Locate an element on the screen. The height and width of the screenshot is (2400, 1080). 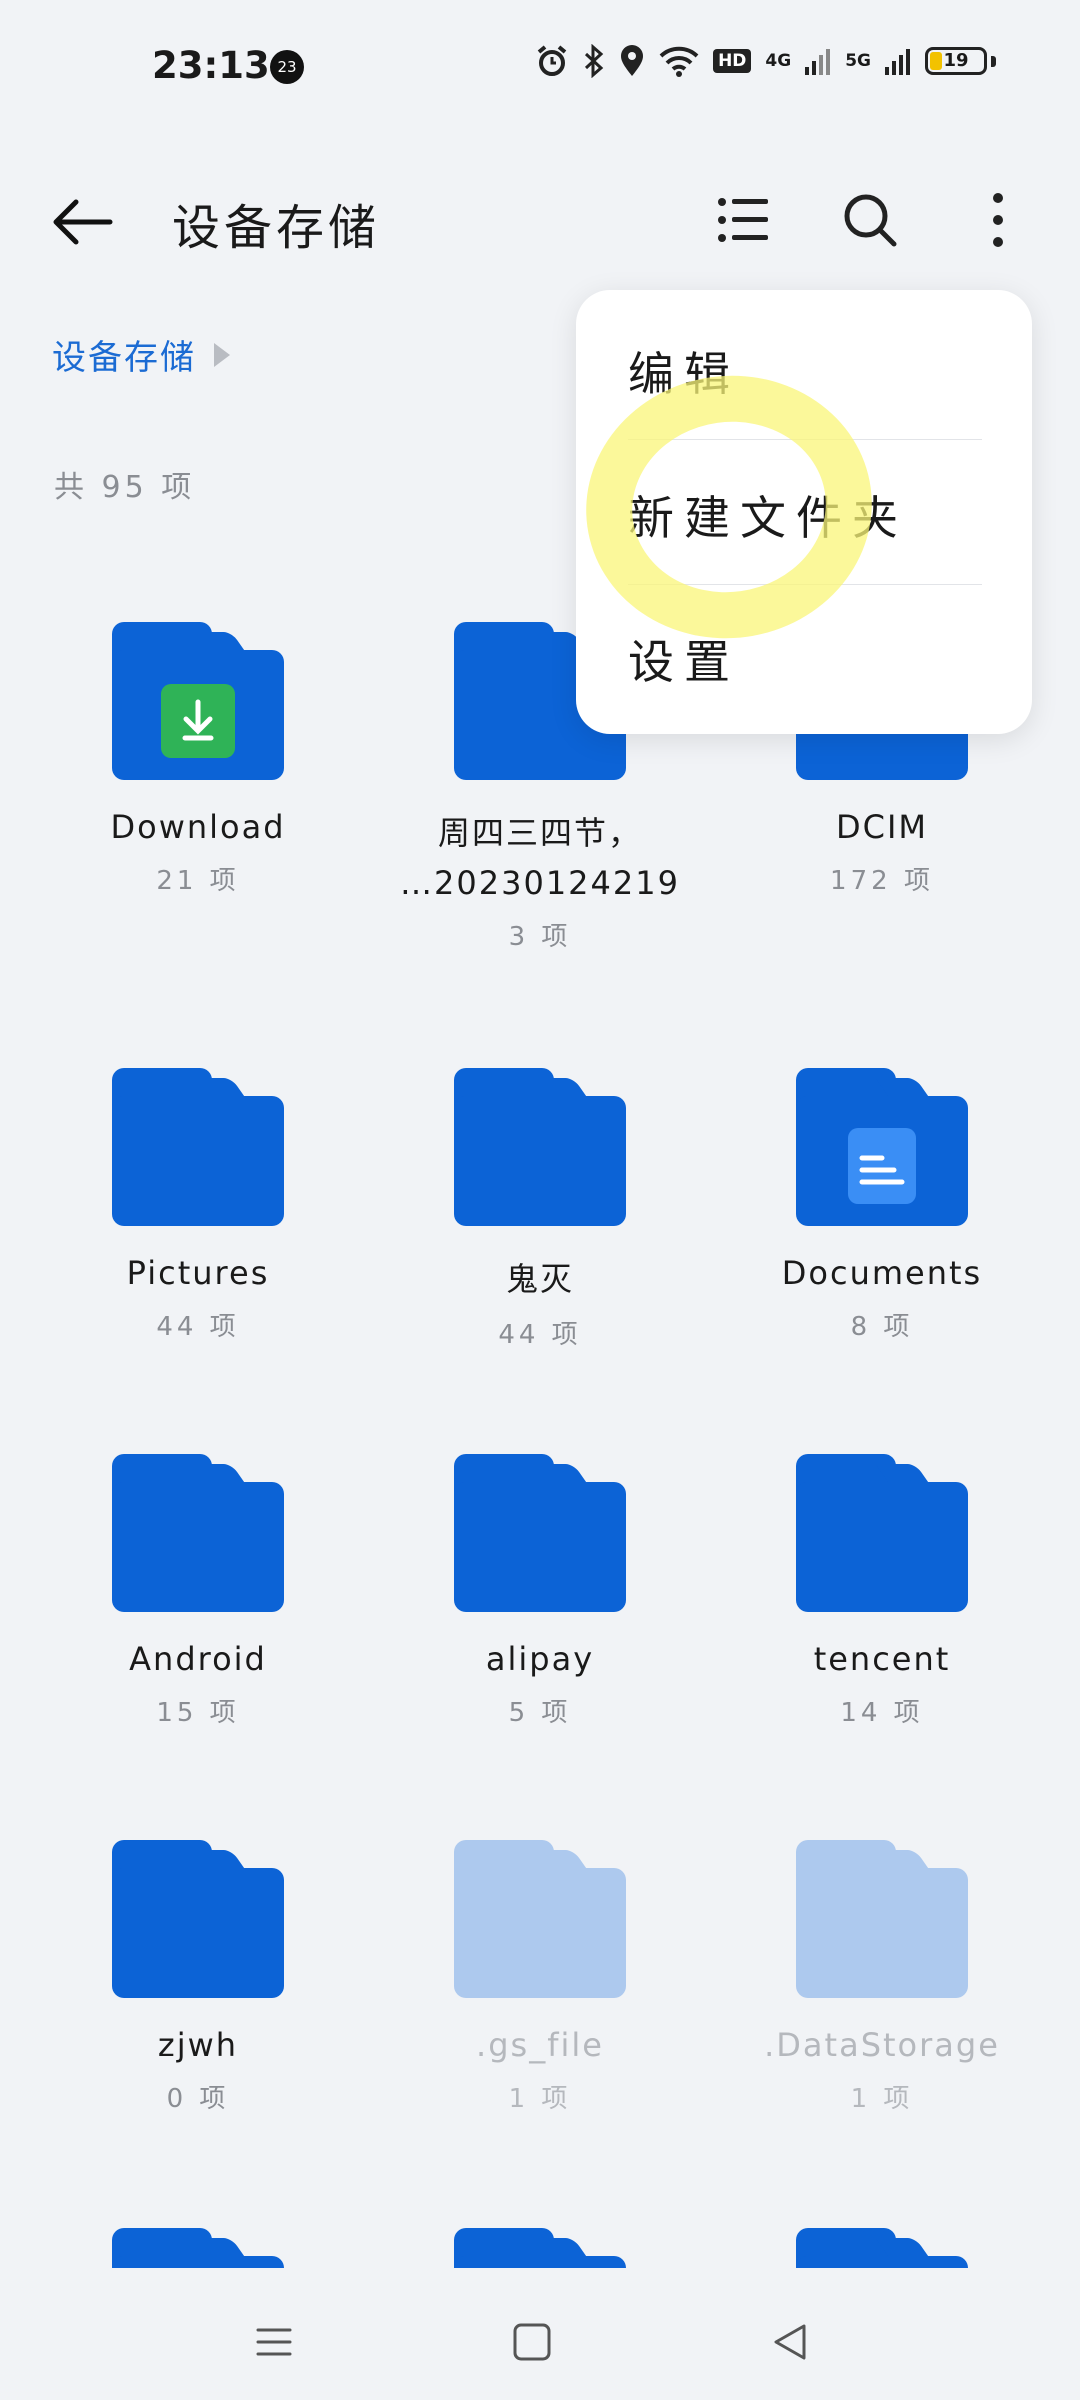
status-time: 23:13 is located at coordinates (211, 65).